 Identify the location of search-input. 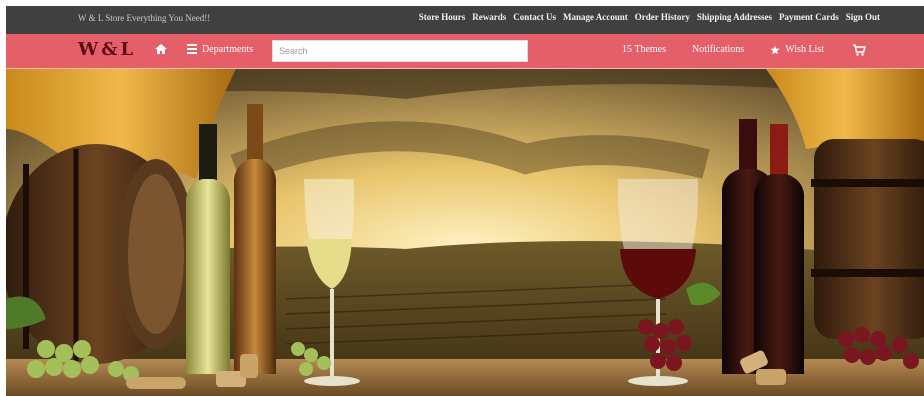
(400, 51).